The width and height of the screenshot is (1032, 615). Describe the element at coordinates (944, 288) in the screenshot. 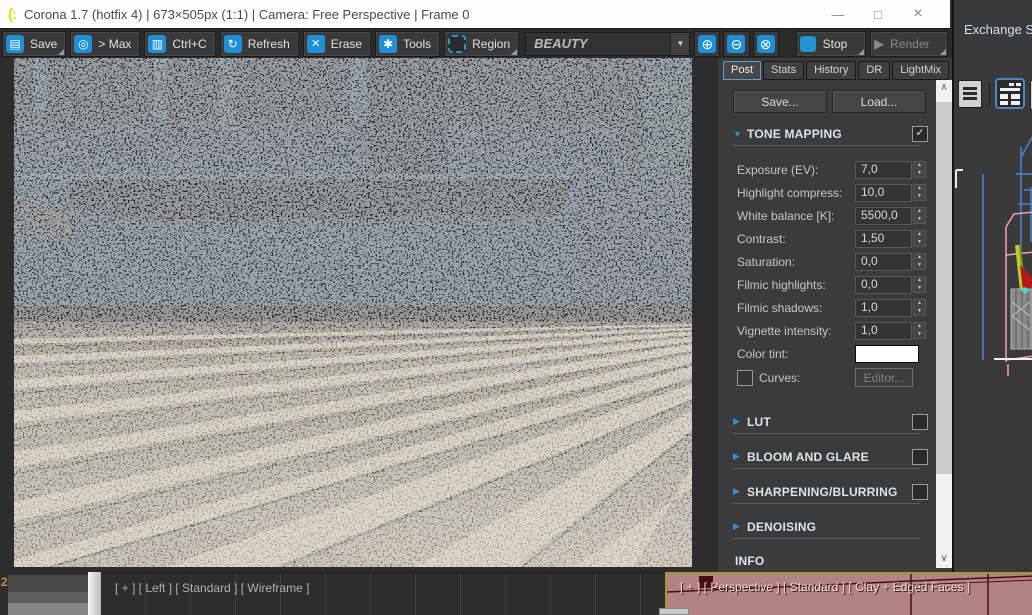

I see `scrollbar-thumb` at that location.